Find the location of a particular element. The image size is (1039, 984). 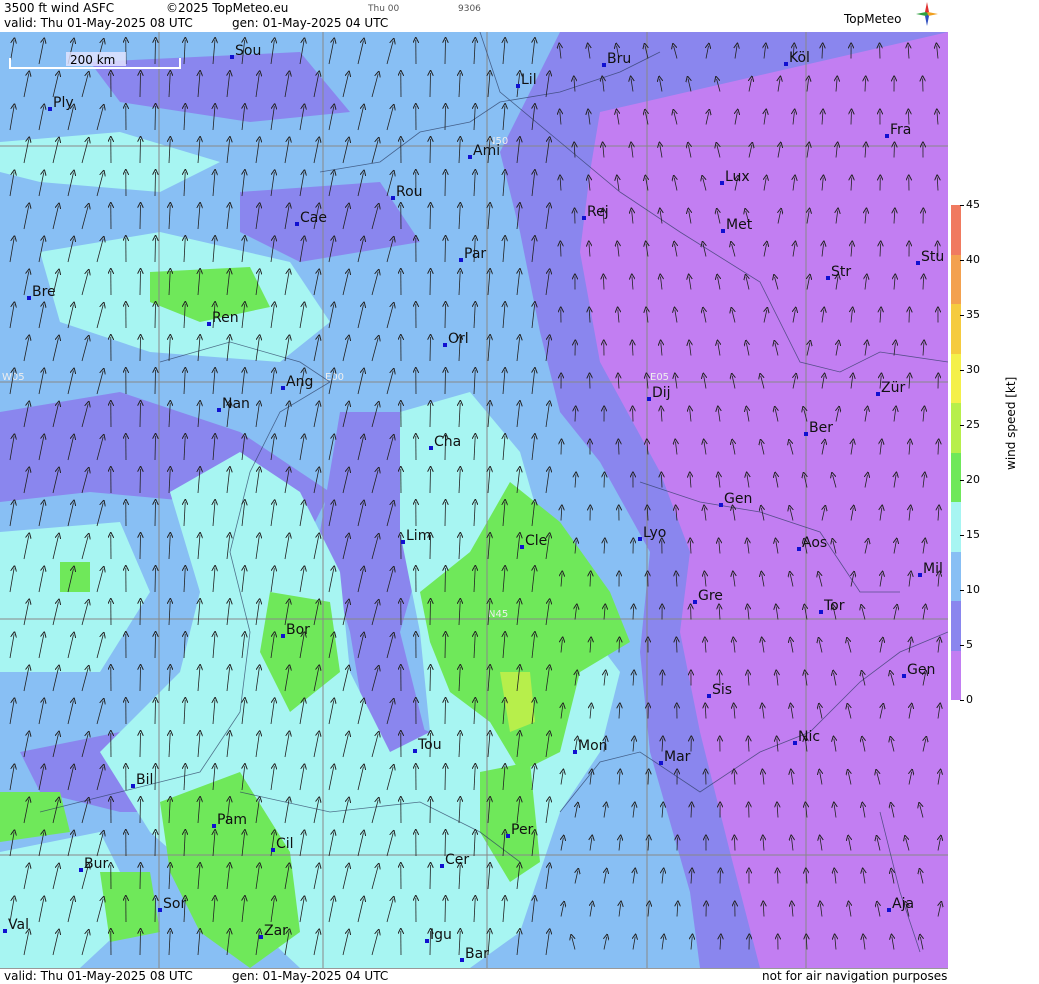

city-label: Str is located at coordinates (841, 272).